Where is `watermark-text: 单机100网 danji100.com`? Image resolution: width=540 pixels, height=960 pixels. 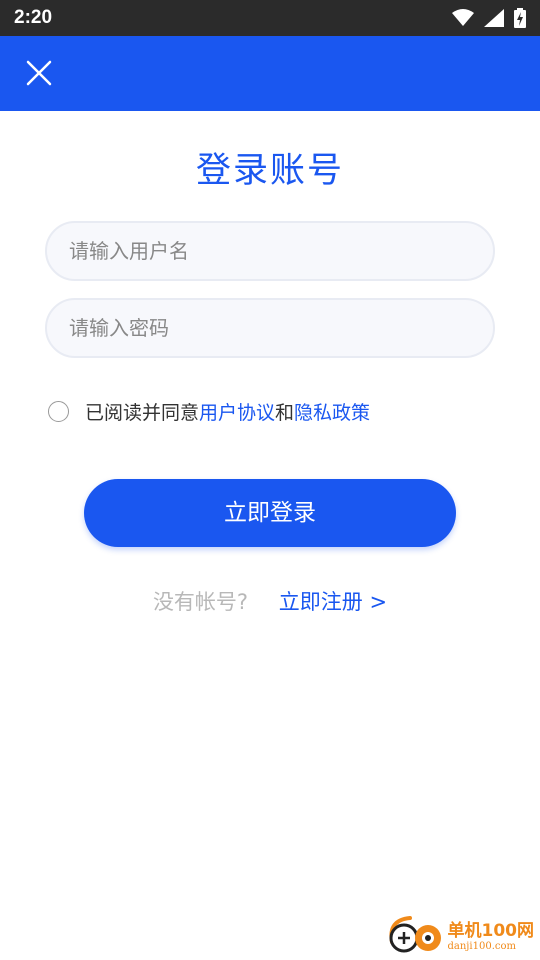 watermark-text: 单机100网 danji100.com is located at coordinates (491, 934).